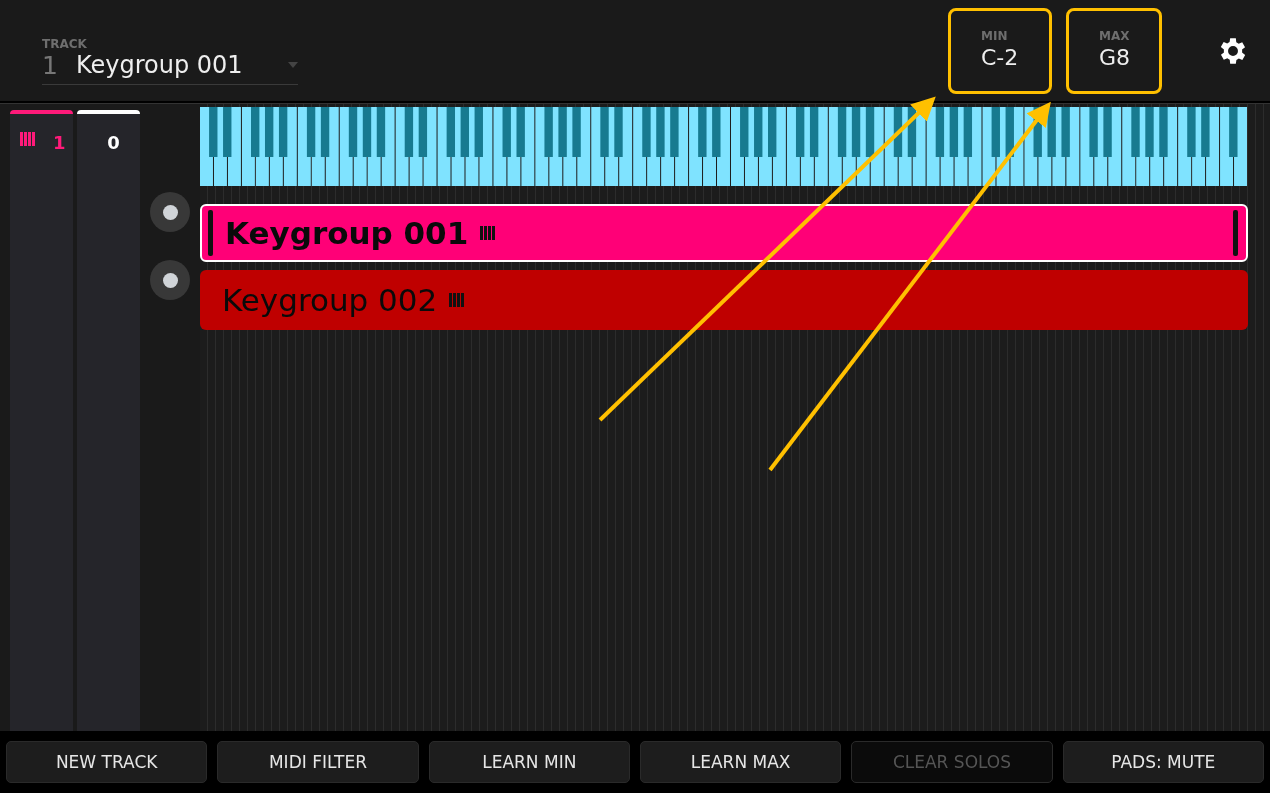 This screenshot has height=793, width=1270. What do you see at coordinates (170, 67) in the screenshot?
I see `track-select: 1 Keygroup 001` at bounding box center [170, 67].